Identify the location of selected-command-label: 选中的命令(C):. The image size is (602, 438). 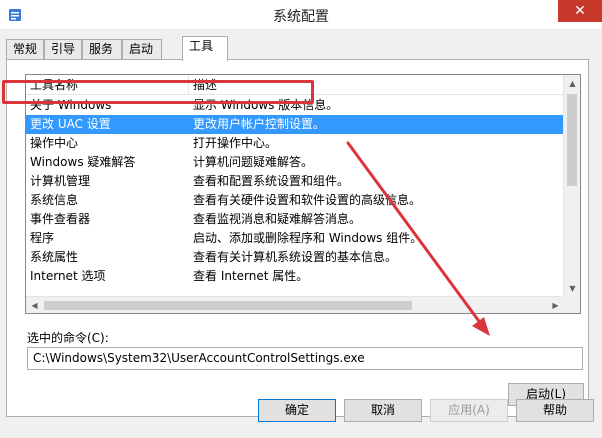
(68, 338).